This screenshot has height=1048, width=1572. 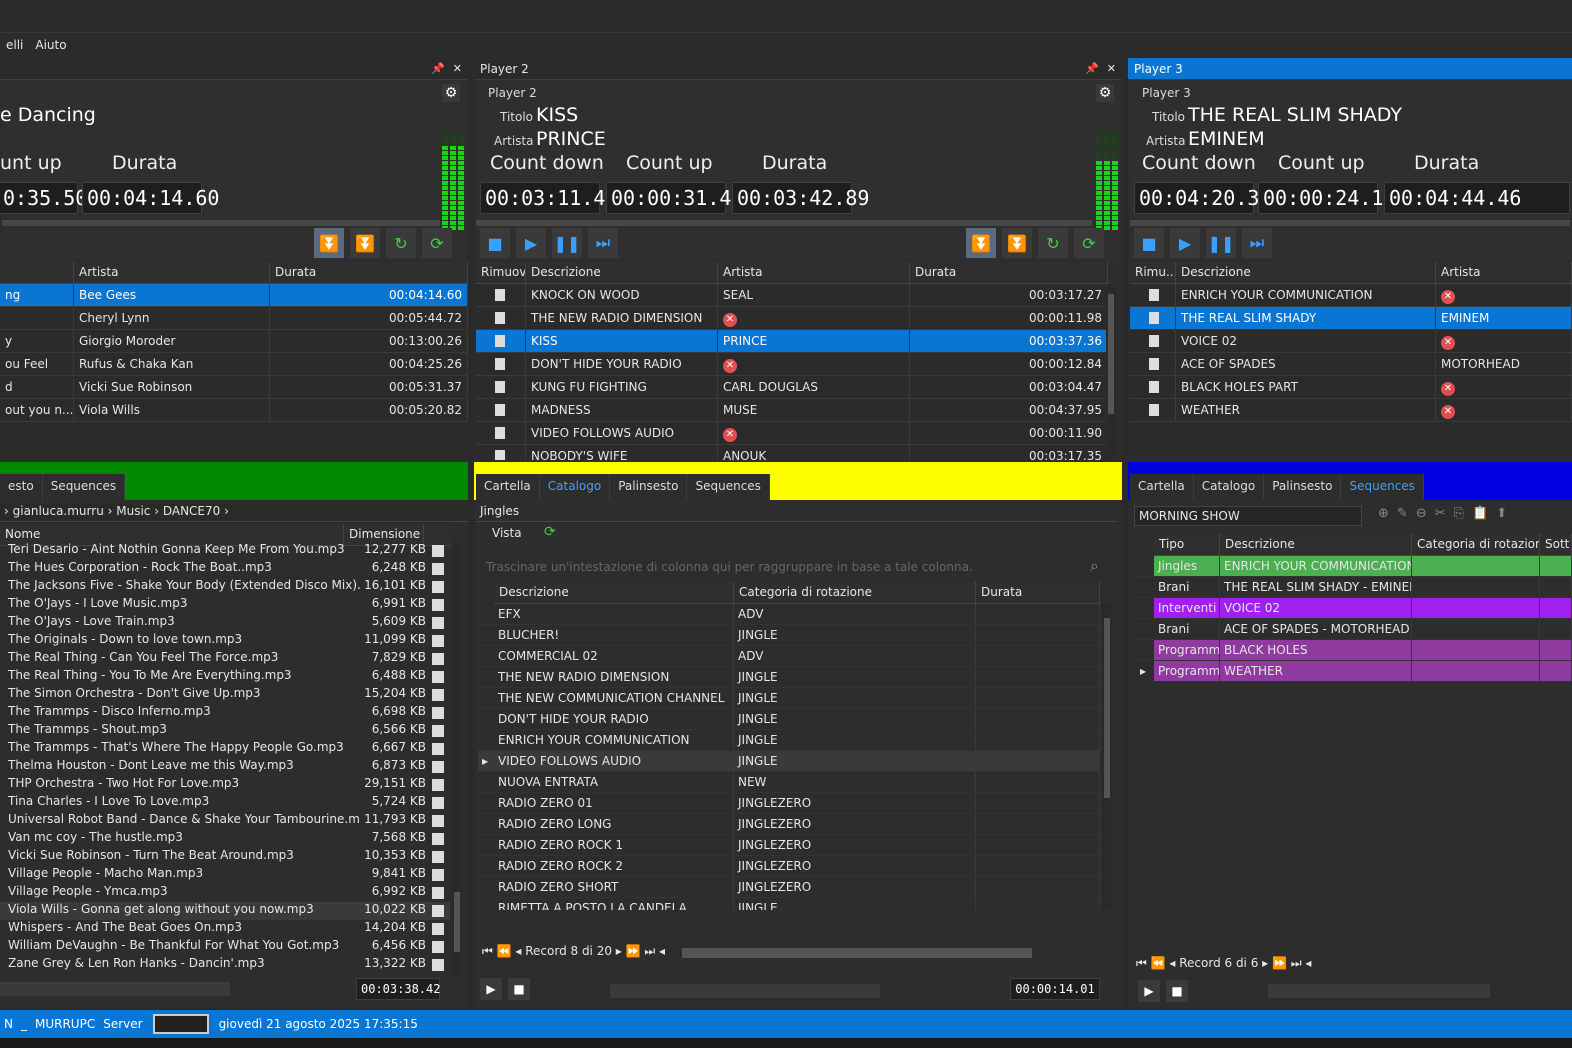 What do you see at coordinates (1425, 513) in the screenshot?
I see `remove-icon: ⊖` at bounding box center [1425, 513].